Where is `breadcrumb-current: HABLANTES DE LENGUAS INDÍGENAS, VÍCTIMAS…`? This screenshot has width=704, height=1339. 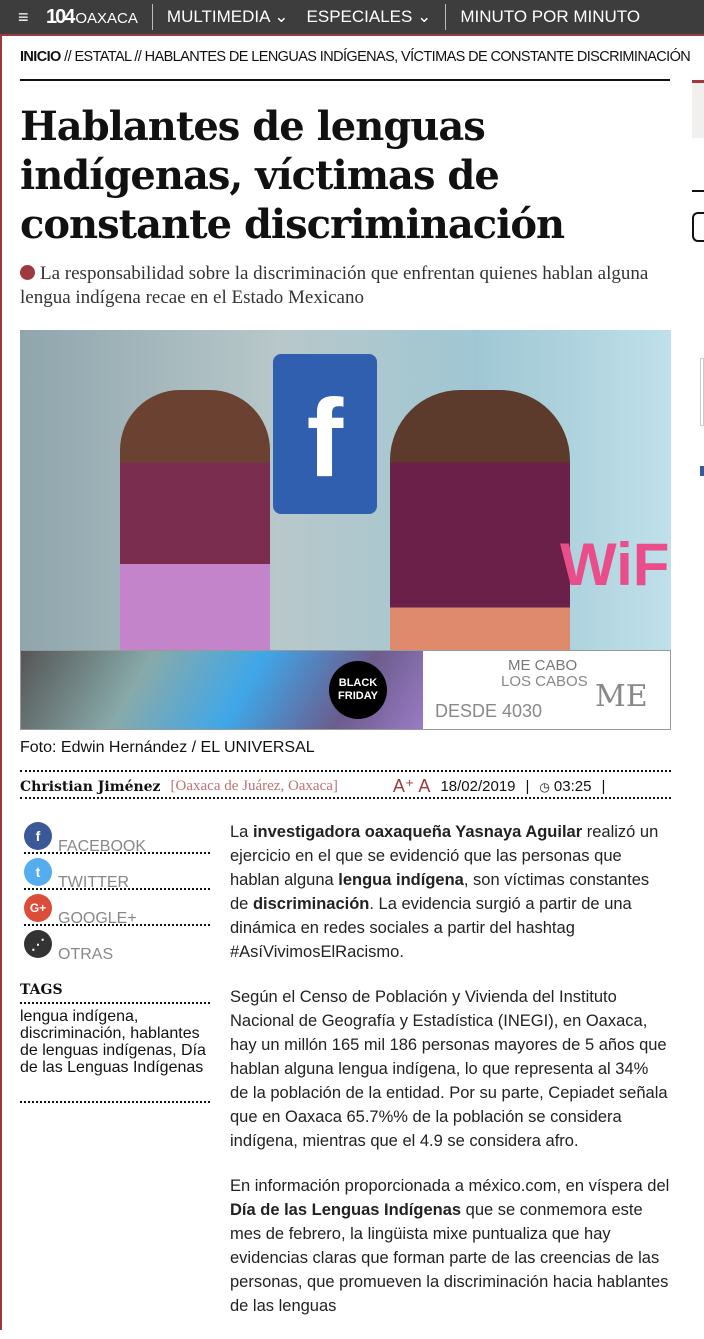
breadcrumb-current: HABLANTES DE LENGUAS INDÍGENAS, VÍCTIMAS… is located at coordinates (417, 57).